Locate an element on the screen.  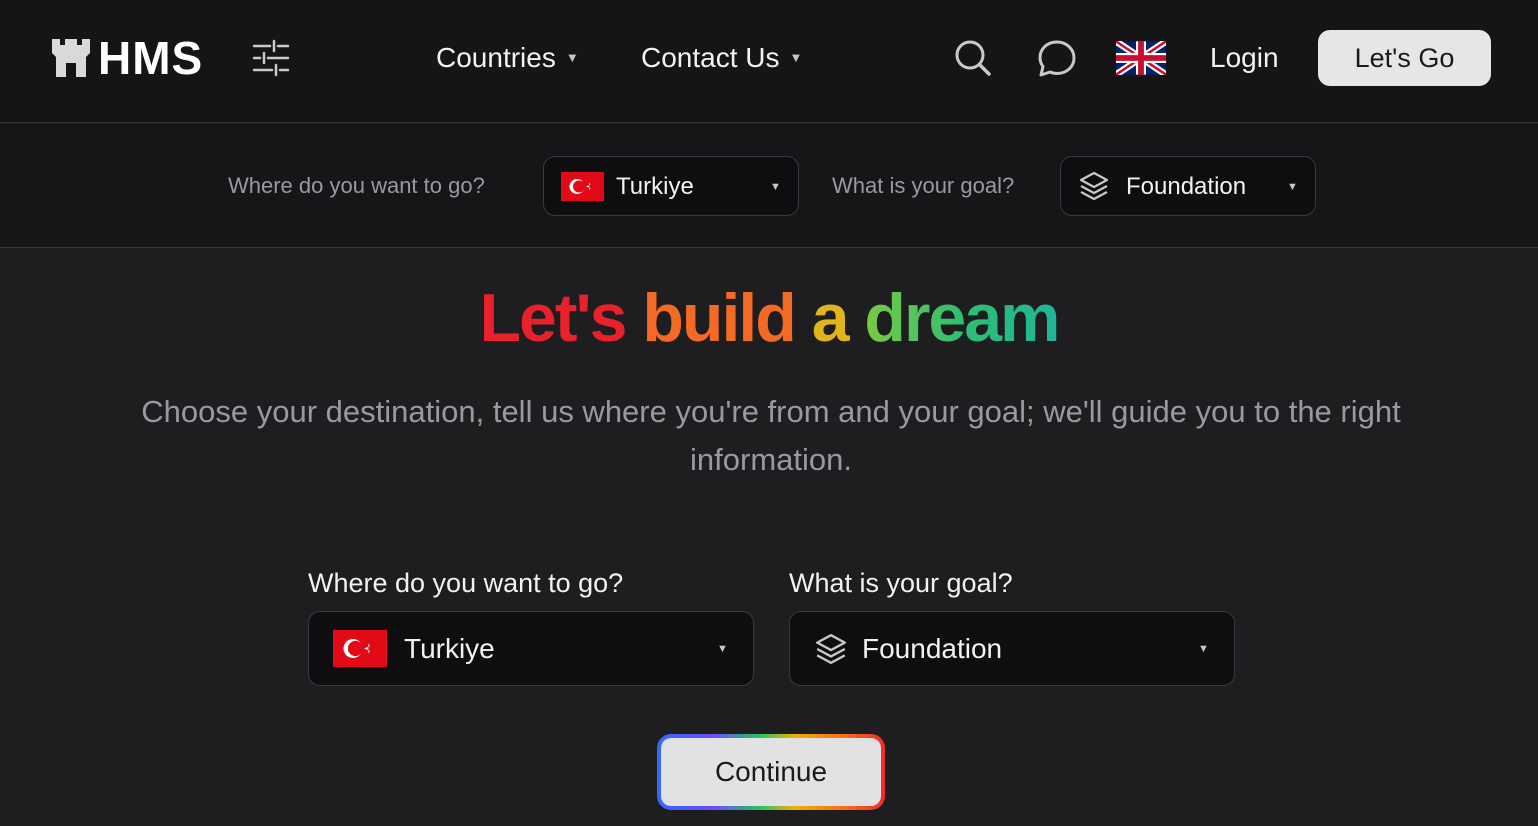
goal-value: Foundation is located at coordinates (1186, 186).